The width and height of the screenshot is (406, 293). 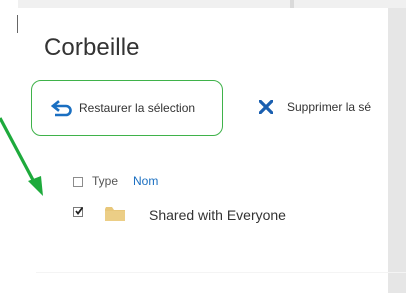 What do you see at coordinates (92, 47) in the screenshot?
I see `page-title: Corbeille` at bounding box center [92, 47].